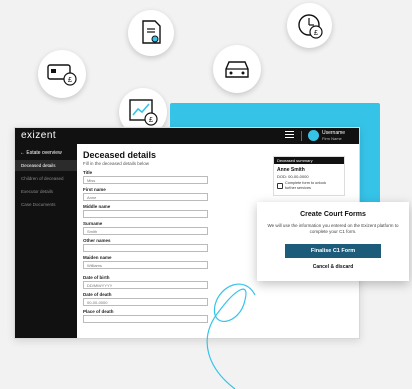 The width and height of the screenshot is (412, 389). Describe the element at coordinates (97, 257) in the screenshot. I see `field-label: Maiden name` at that location.